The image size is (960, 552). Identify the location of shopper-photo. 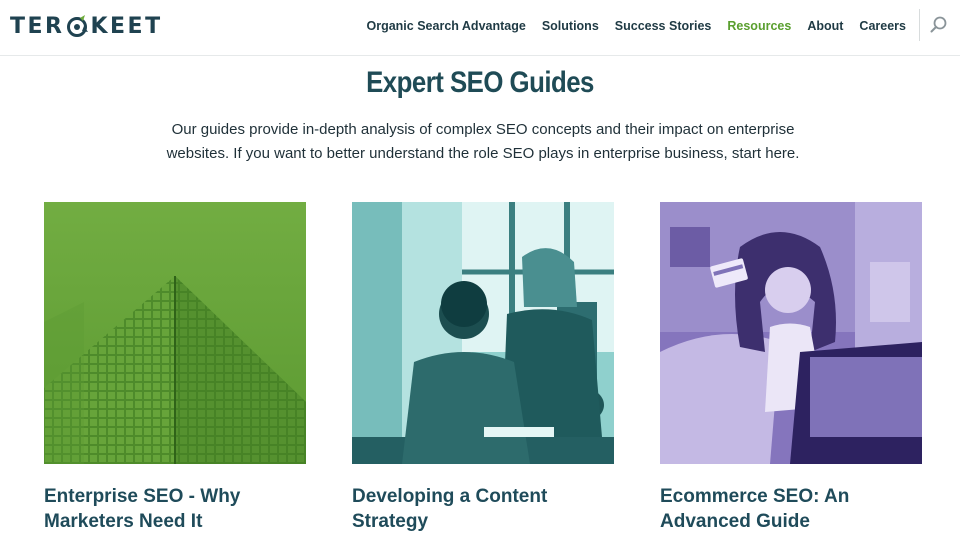
(791, 333).